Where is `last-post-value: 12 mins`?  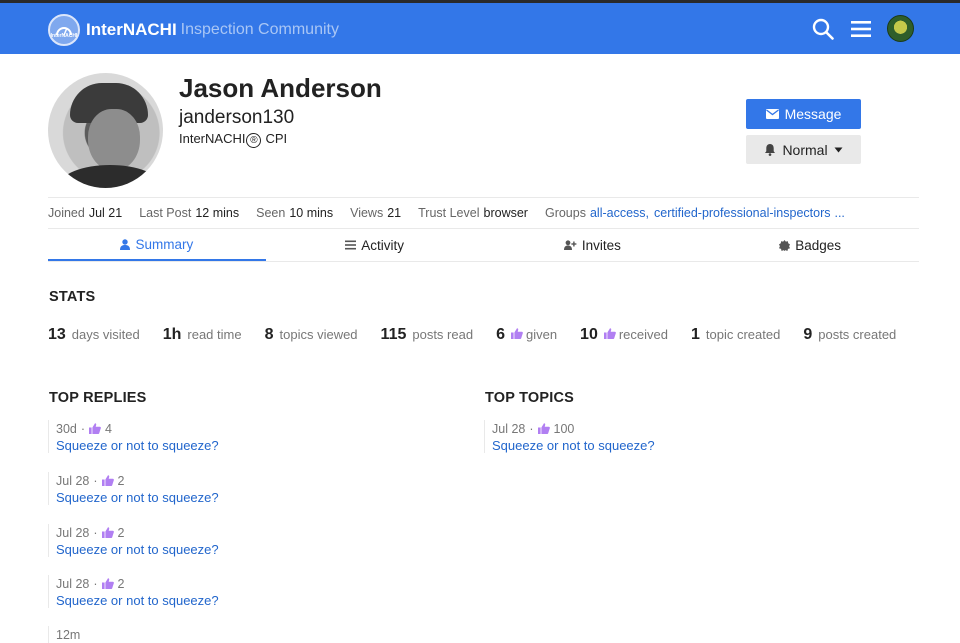 last-post-value: 12 mins is located at coordinates (217, 213).